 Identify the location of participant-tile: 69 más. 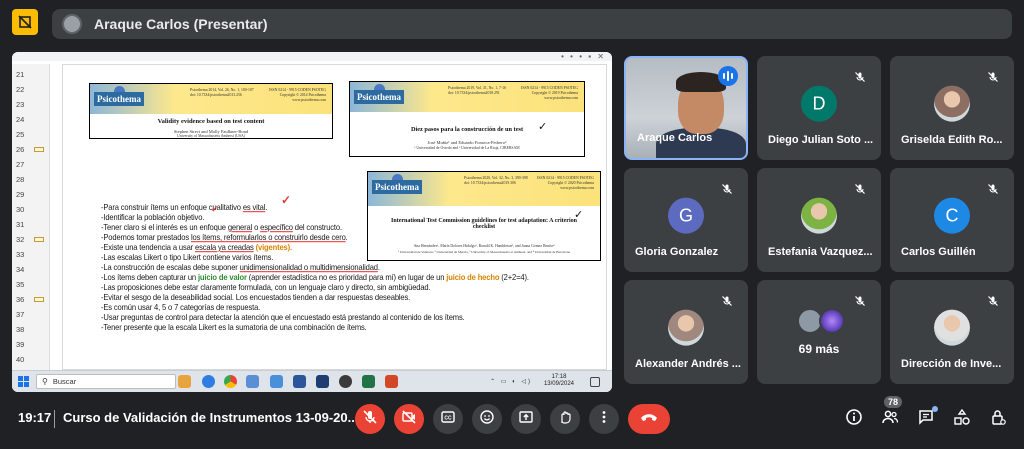
(819, 332).